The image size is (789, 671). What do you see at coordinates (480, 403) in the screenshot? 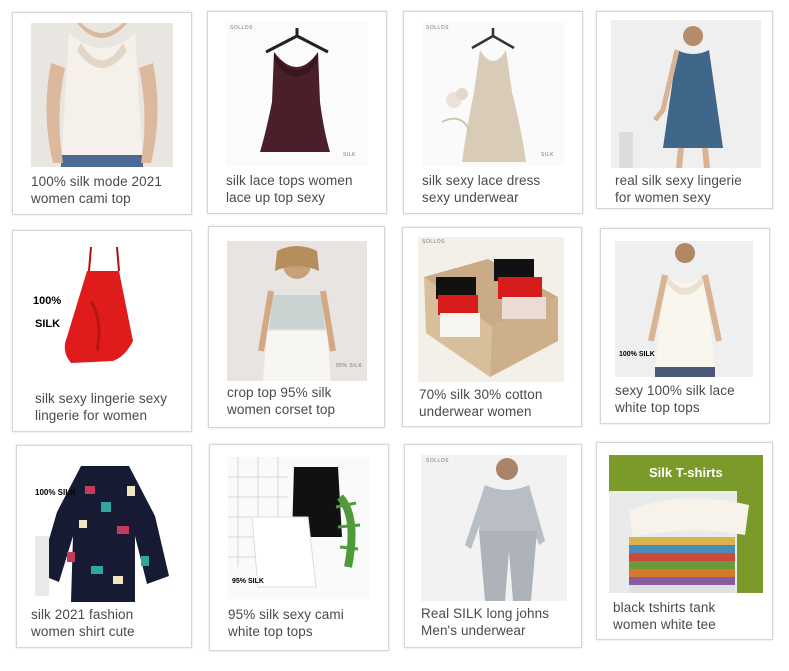
I see `product-caption: 70% silk 30% cotton underwear women` at bounding box center [480, 403].